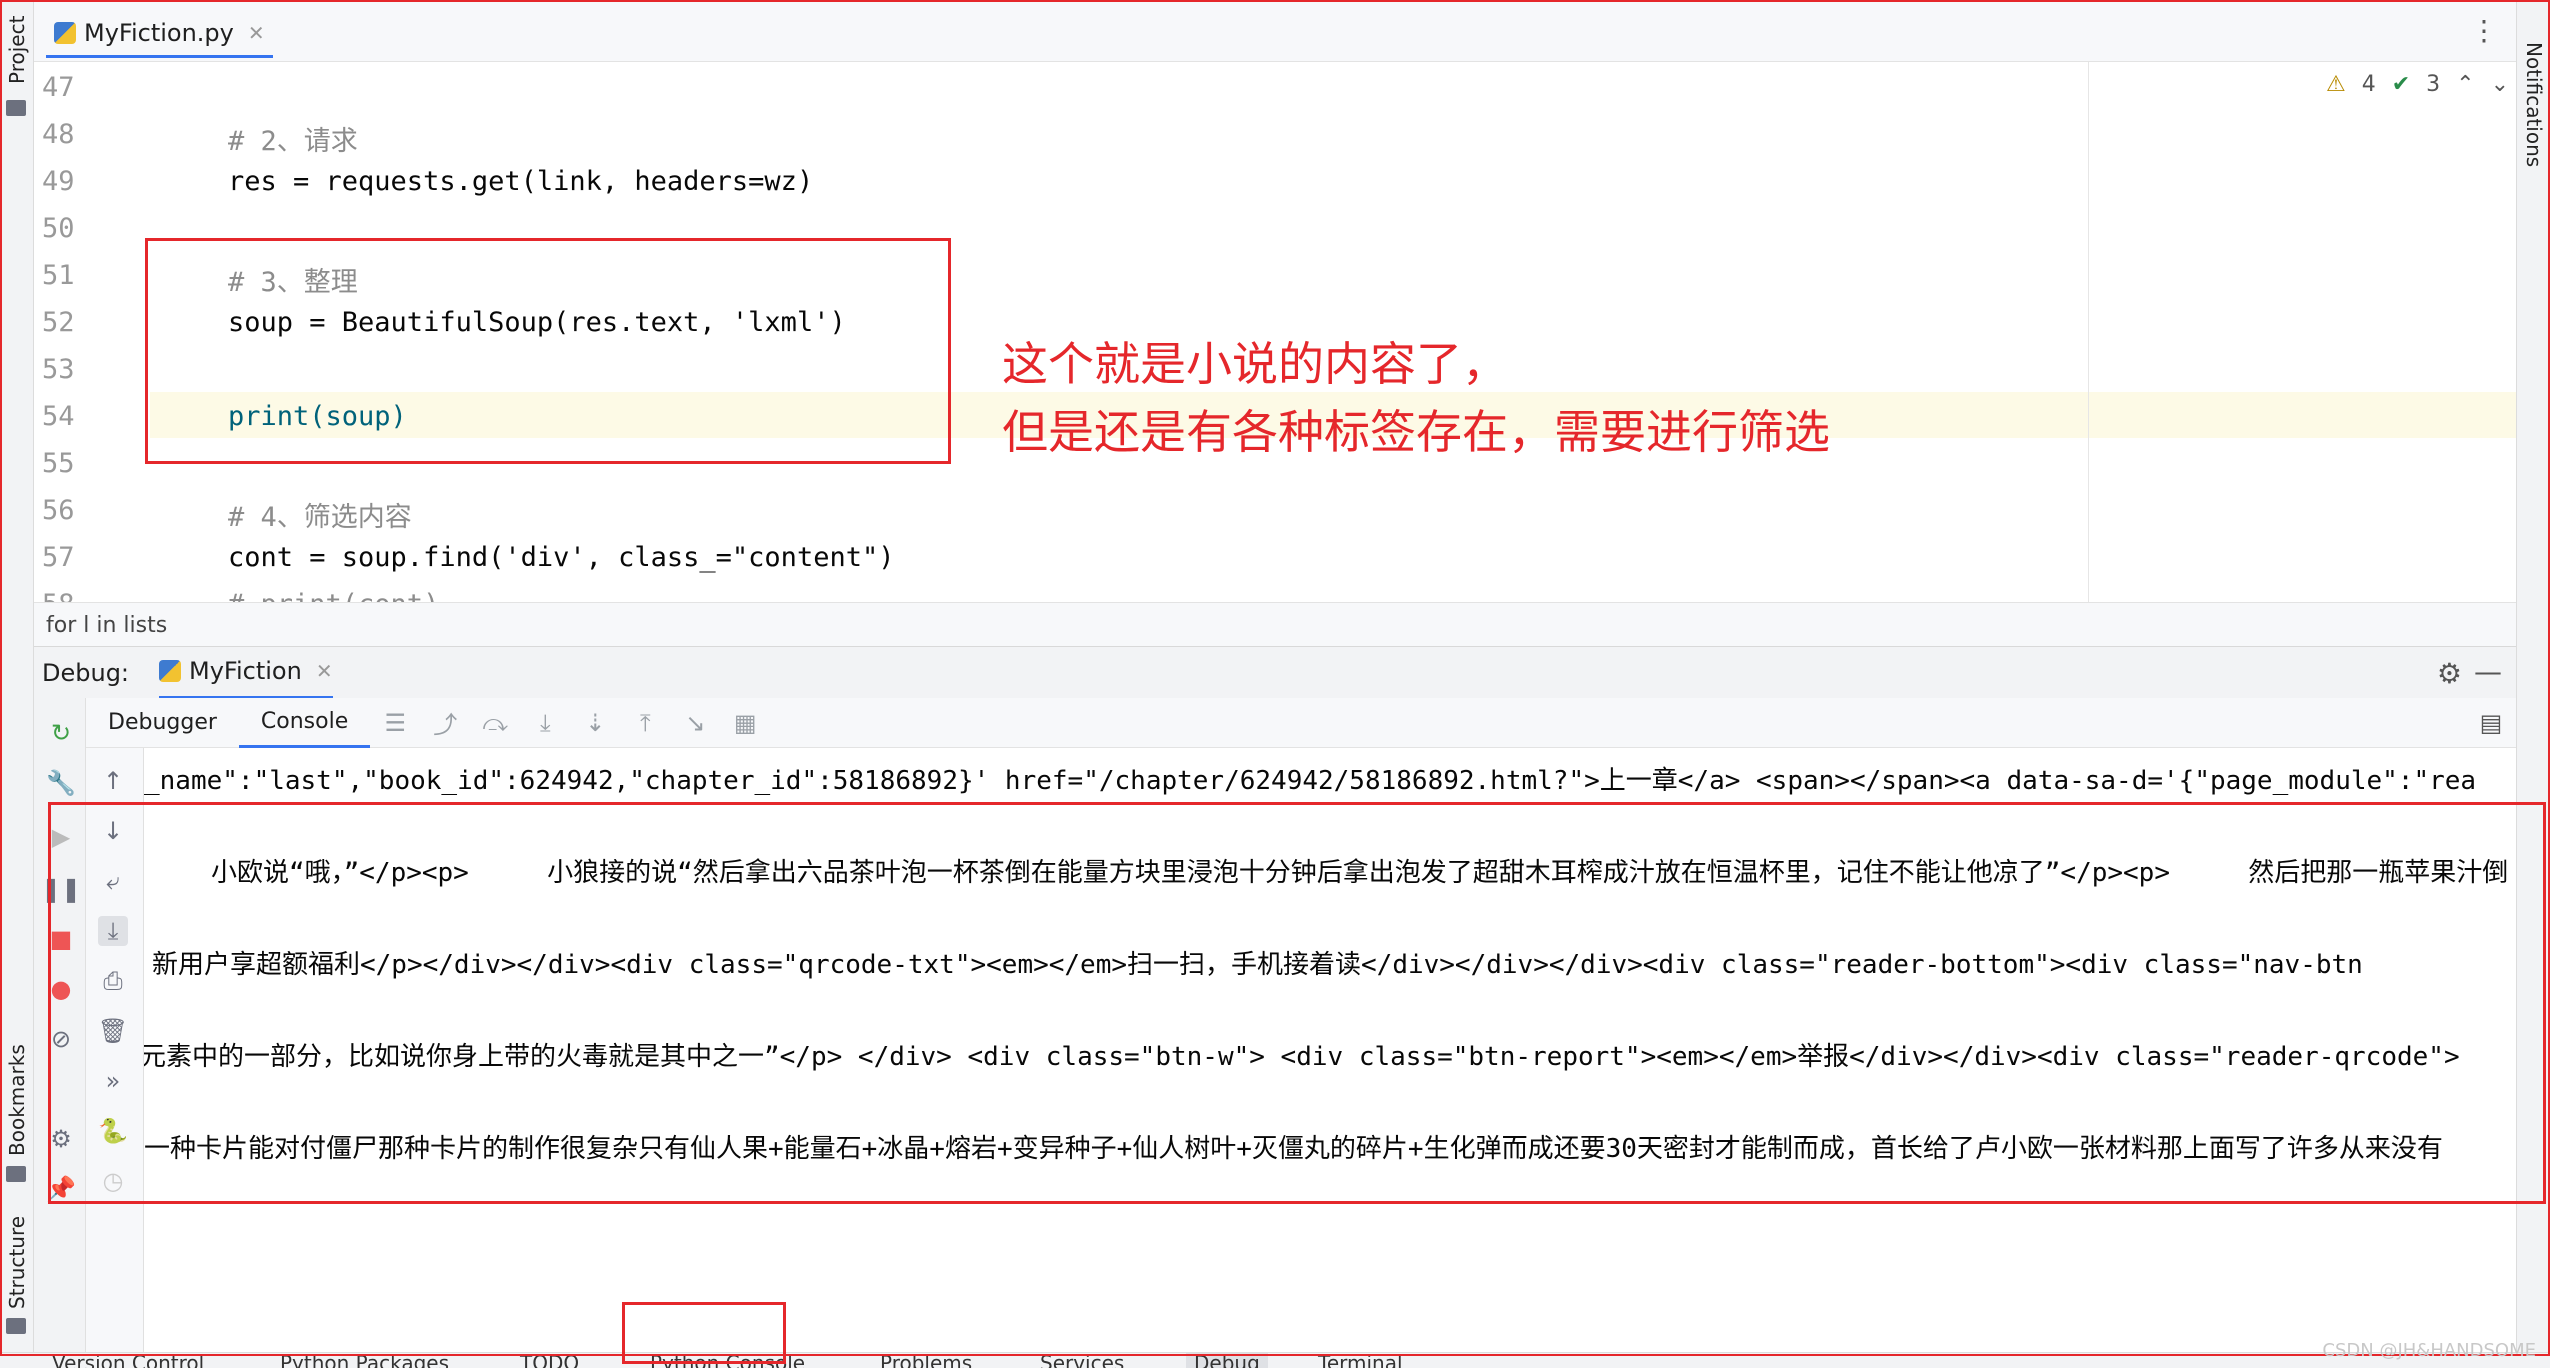 The height and width of the screenshot is (1368, 2550). What do you see at coordinates (1255, 364) in the screenshot?
I see `annotation-line-1: 这个就是小说的内容了，` at bounding box center [1255, 364].